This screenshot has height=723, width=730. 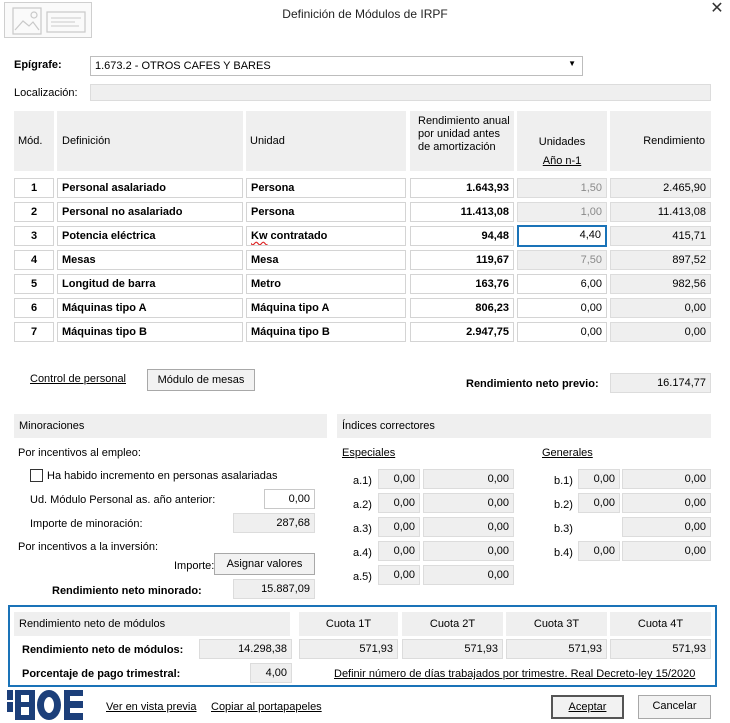 What do you see at coordinates (34, 308) in the screenshot?
I see `row-mod: 6` at bounding box center [34, 308].